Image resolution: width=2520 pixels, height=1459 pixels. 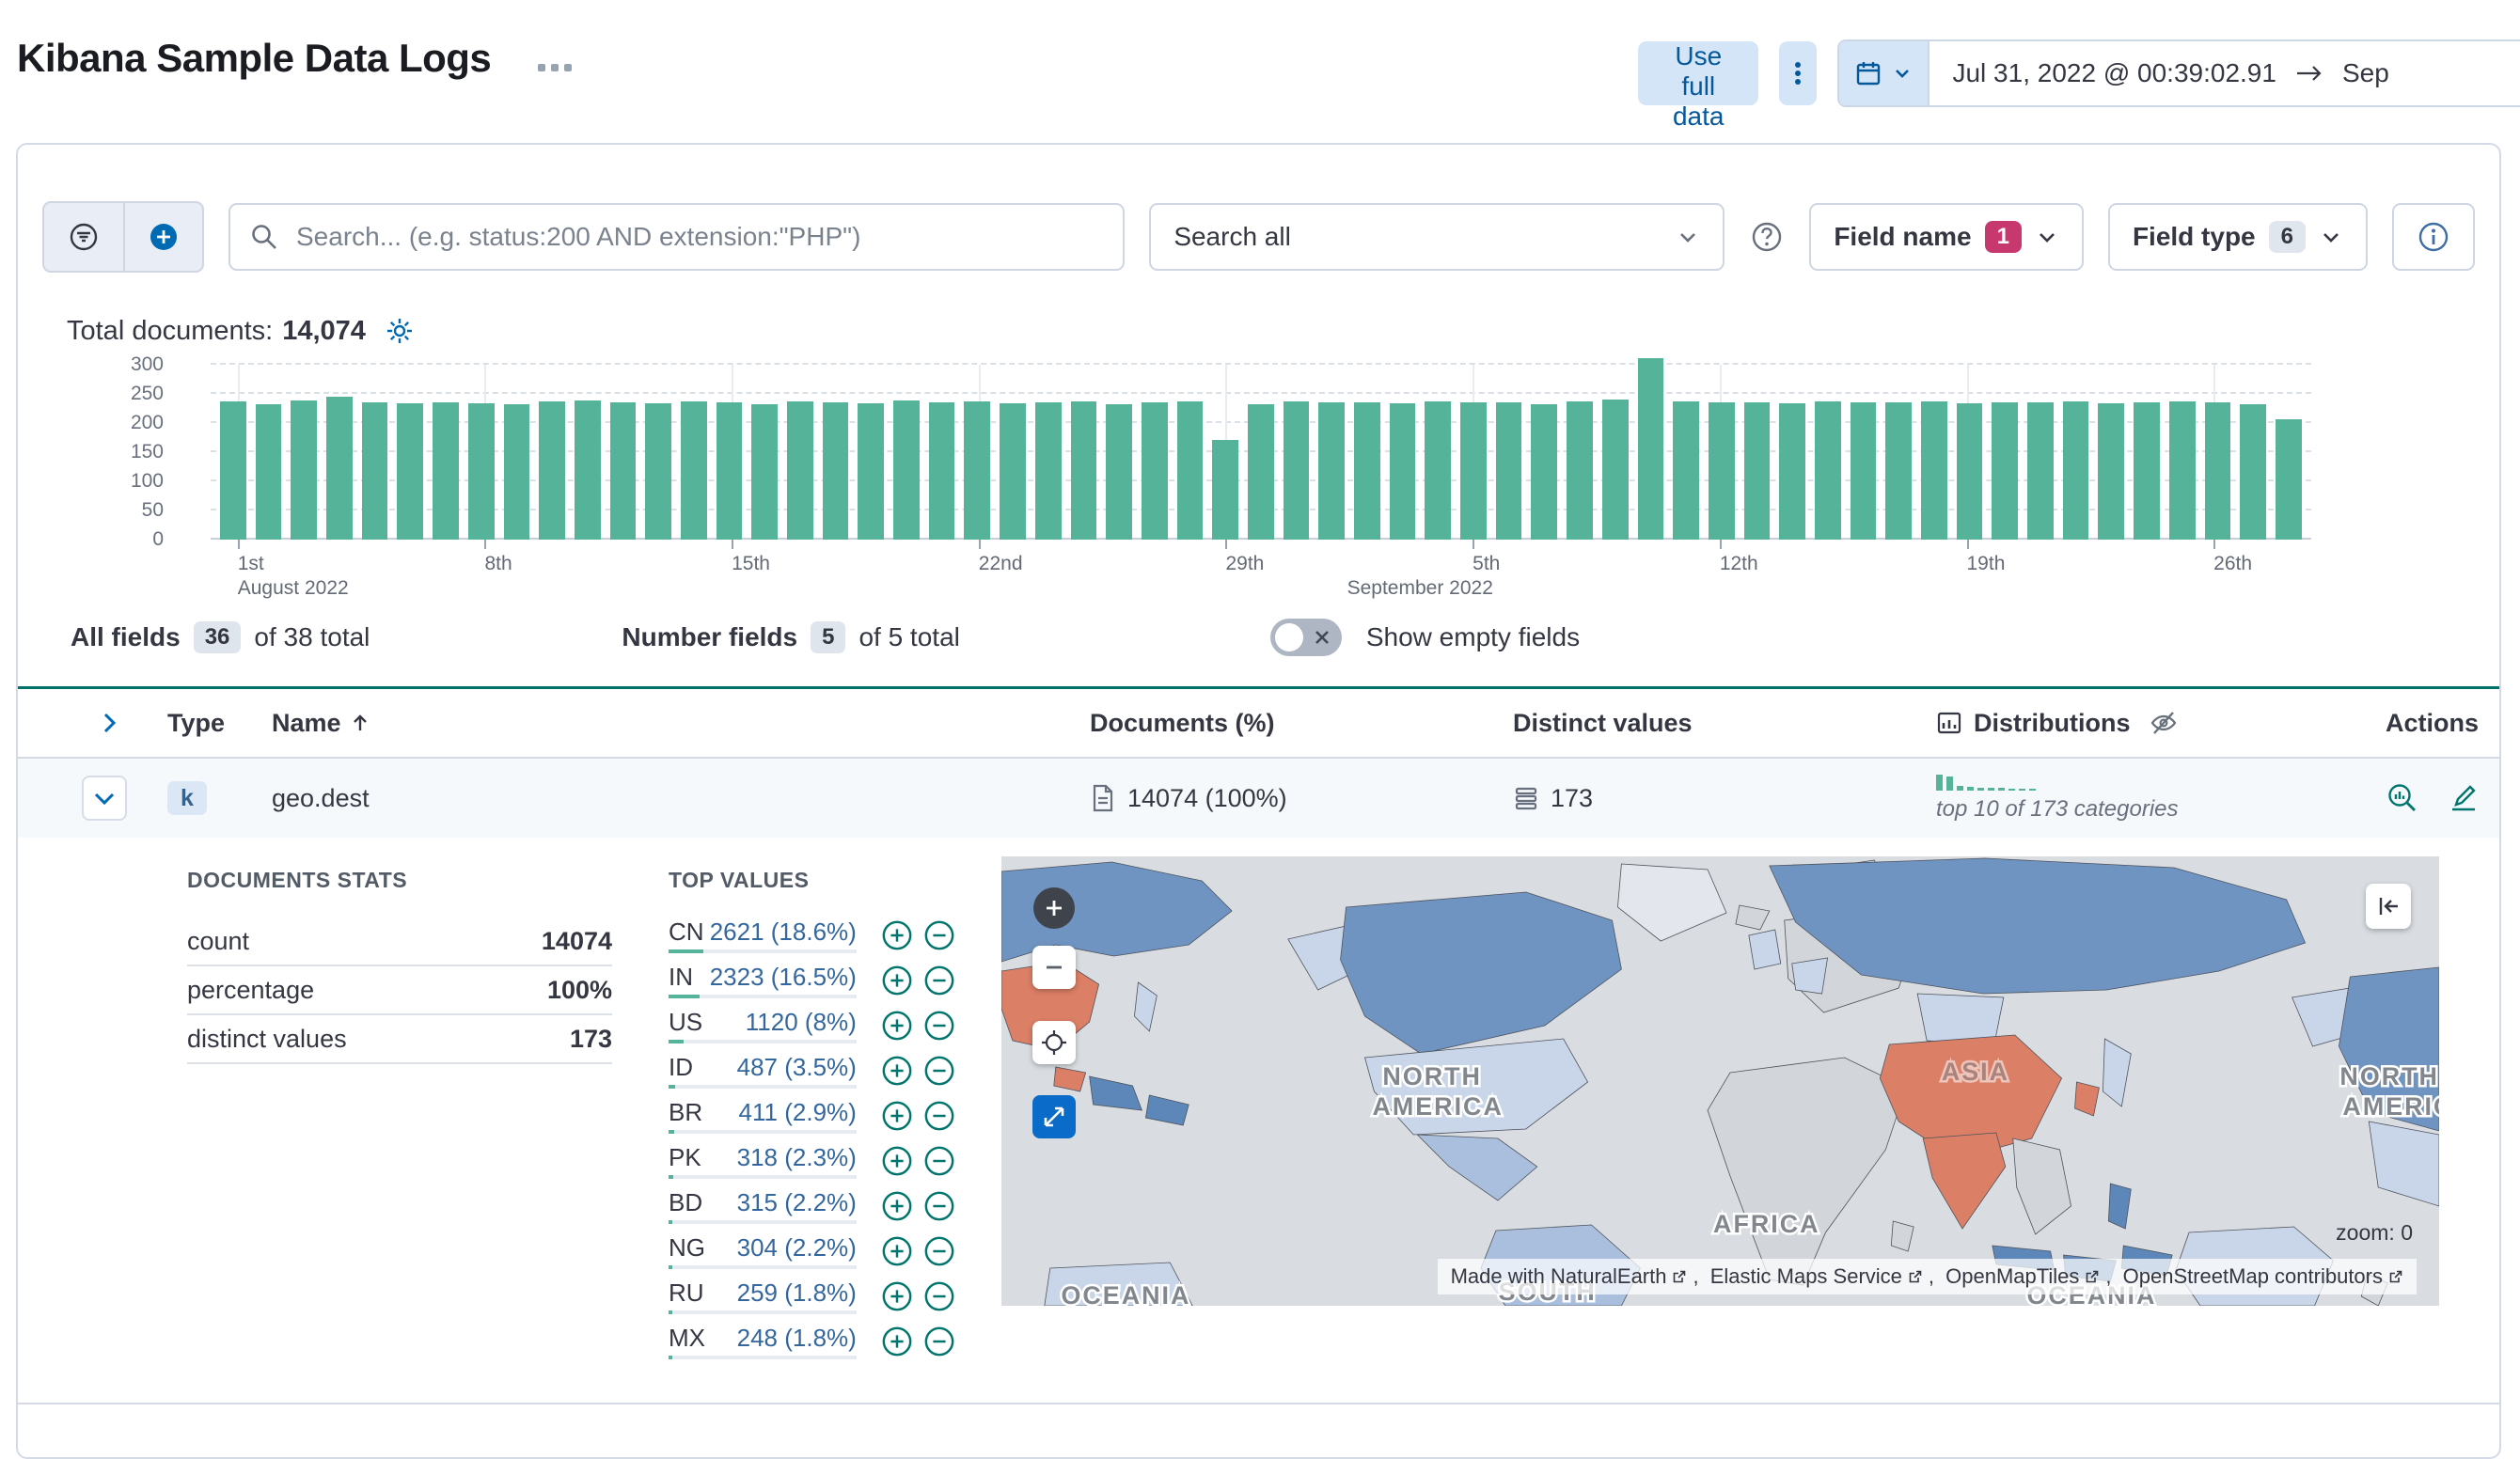 I want to click on add-filter-button, so click(x=163, y=237).